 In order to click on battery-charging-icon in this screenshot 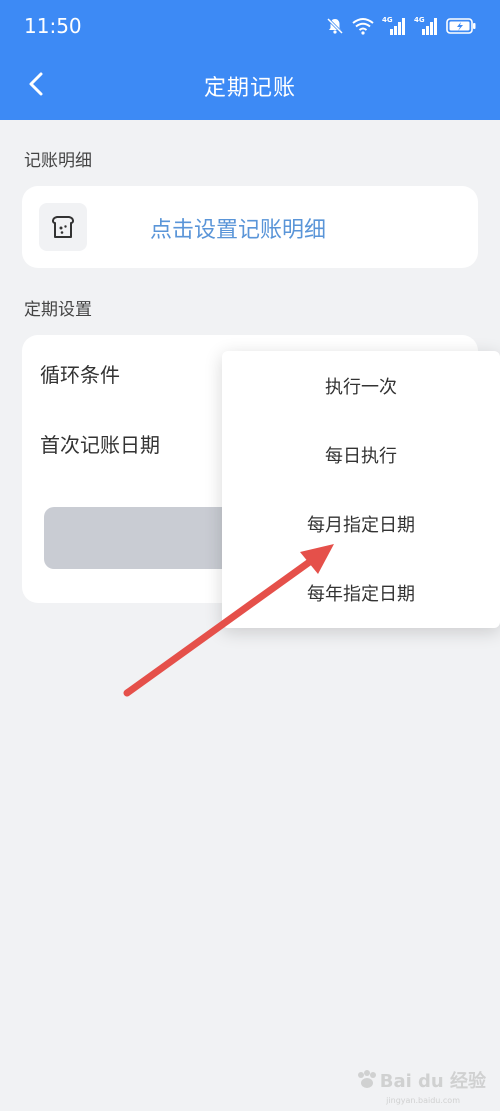, I will do `click(461, 26)`.